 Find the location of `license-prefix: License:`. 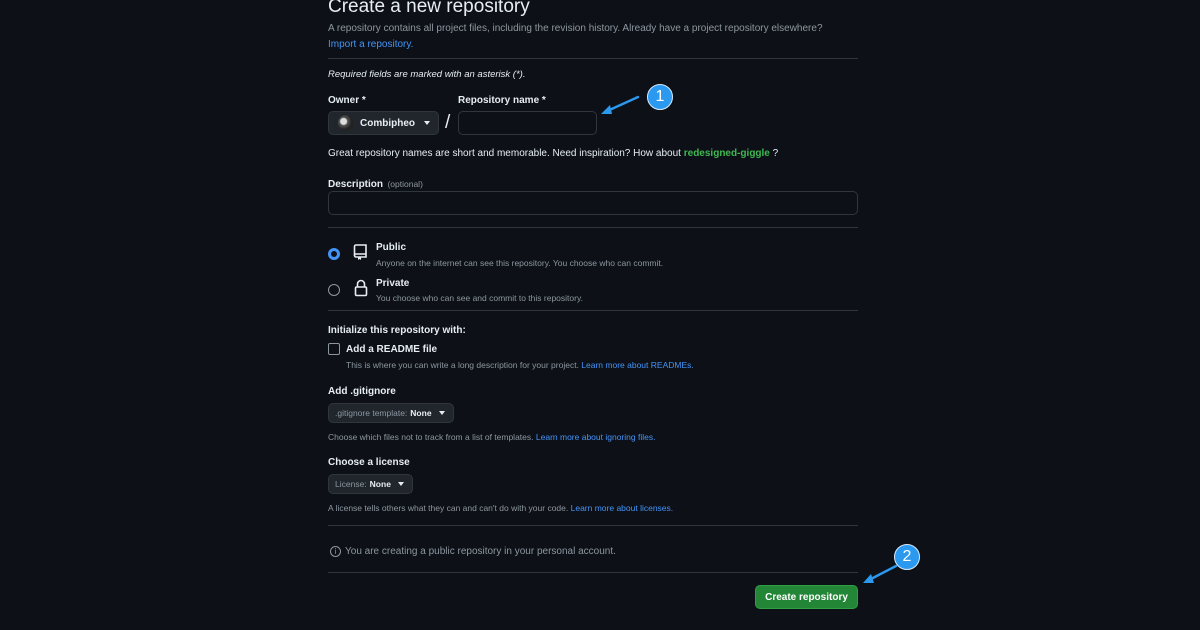

license-prefix: License: is located at coordinates (351, 484).